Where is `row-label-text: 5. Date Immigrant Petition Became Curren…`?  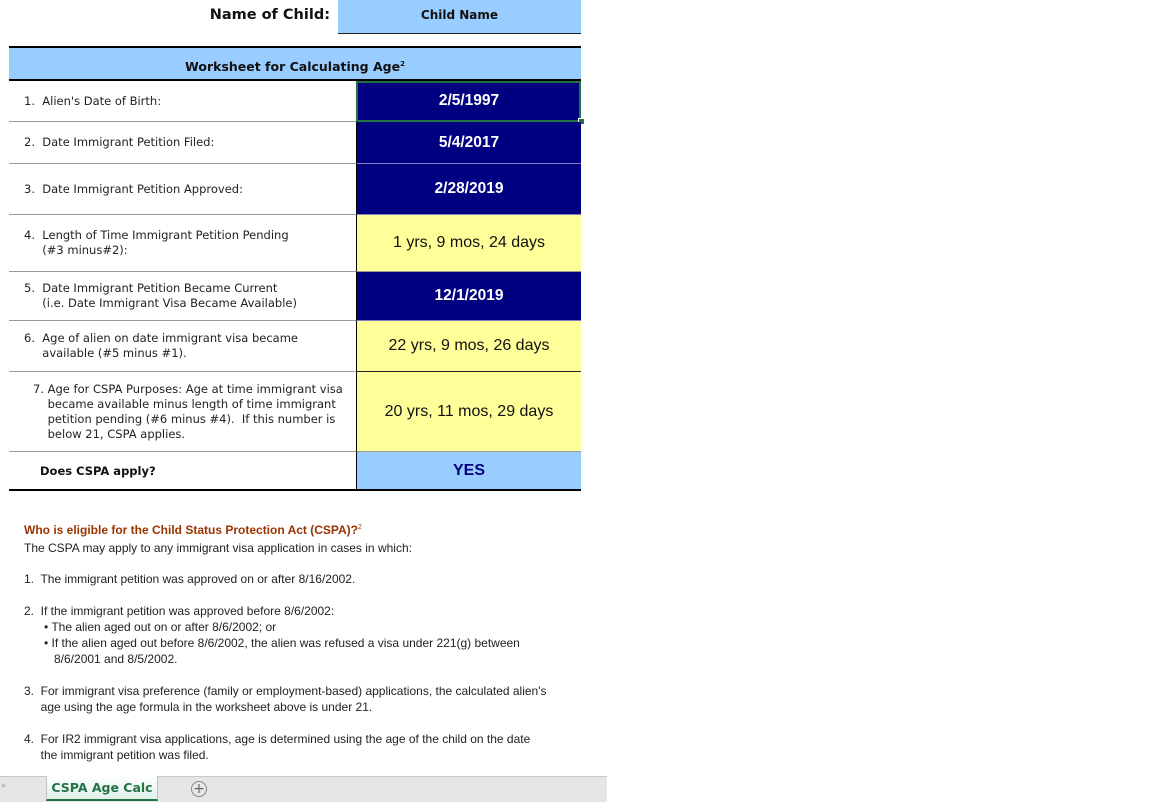 row-label-text: 5. Date Immigrant Petition Became Curren… is located at coordinates (160, 295).